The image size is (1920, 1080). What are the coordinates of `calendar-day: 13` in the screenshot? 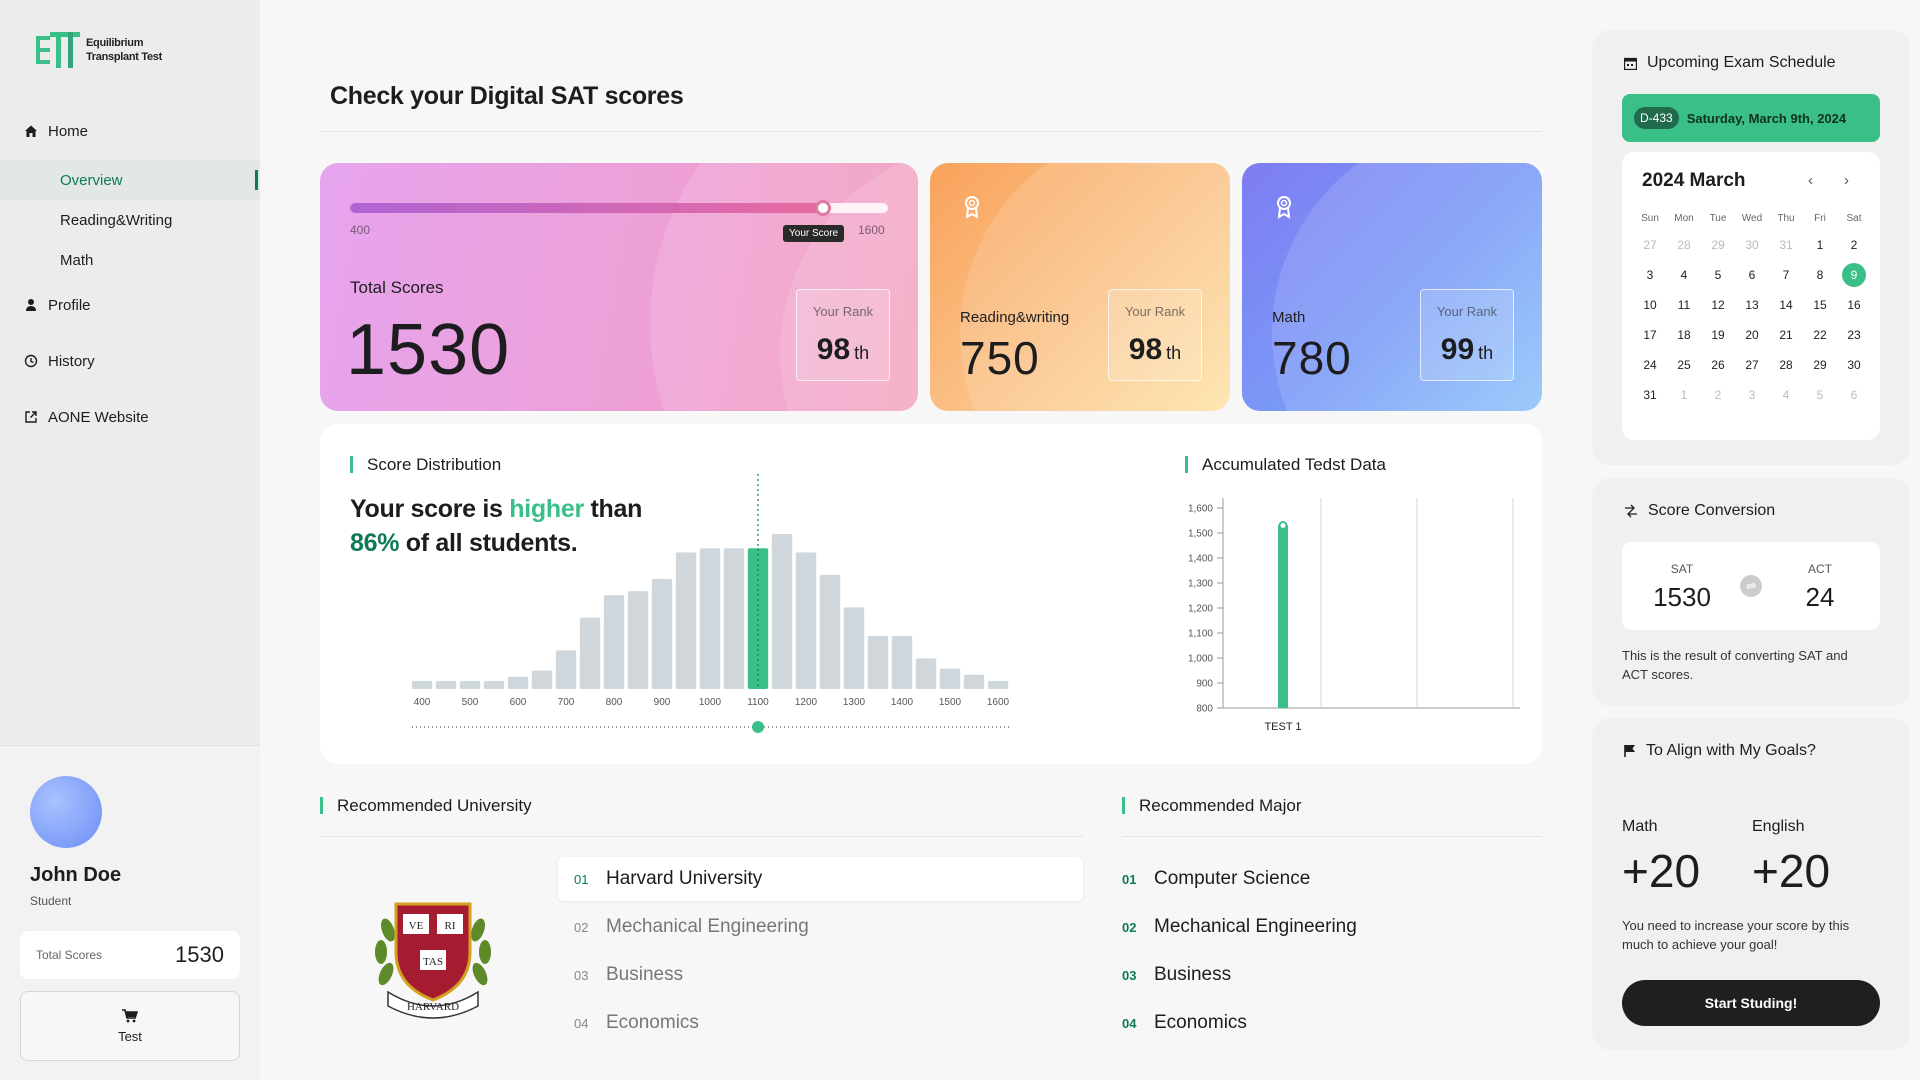 It's located at (1752, 305).